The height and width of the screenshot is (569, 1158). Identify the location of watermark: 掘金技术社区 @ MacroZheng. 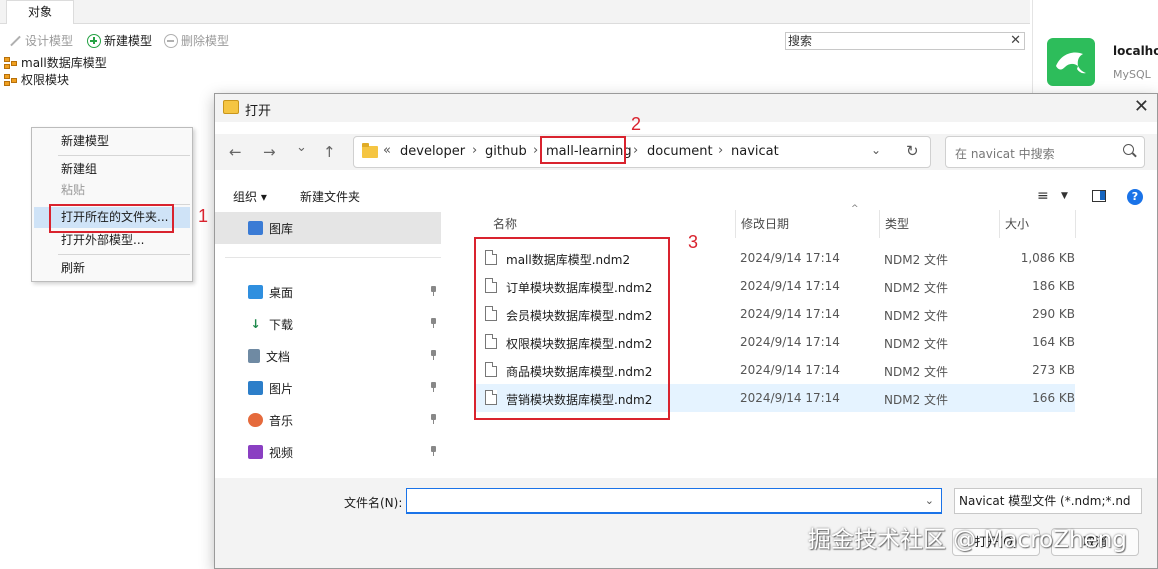
(967, 540).